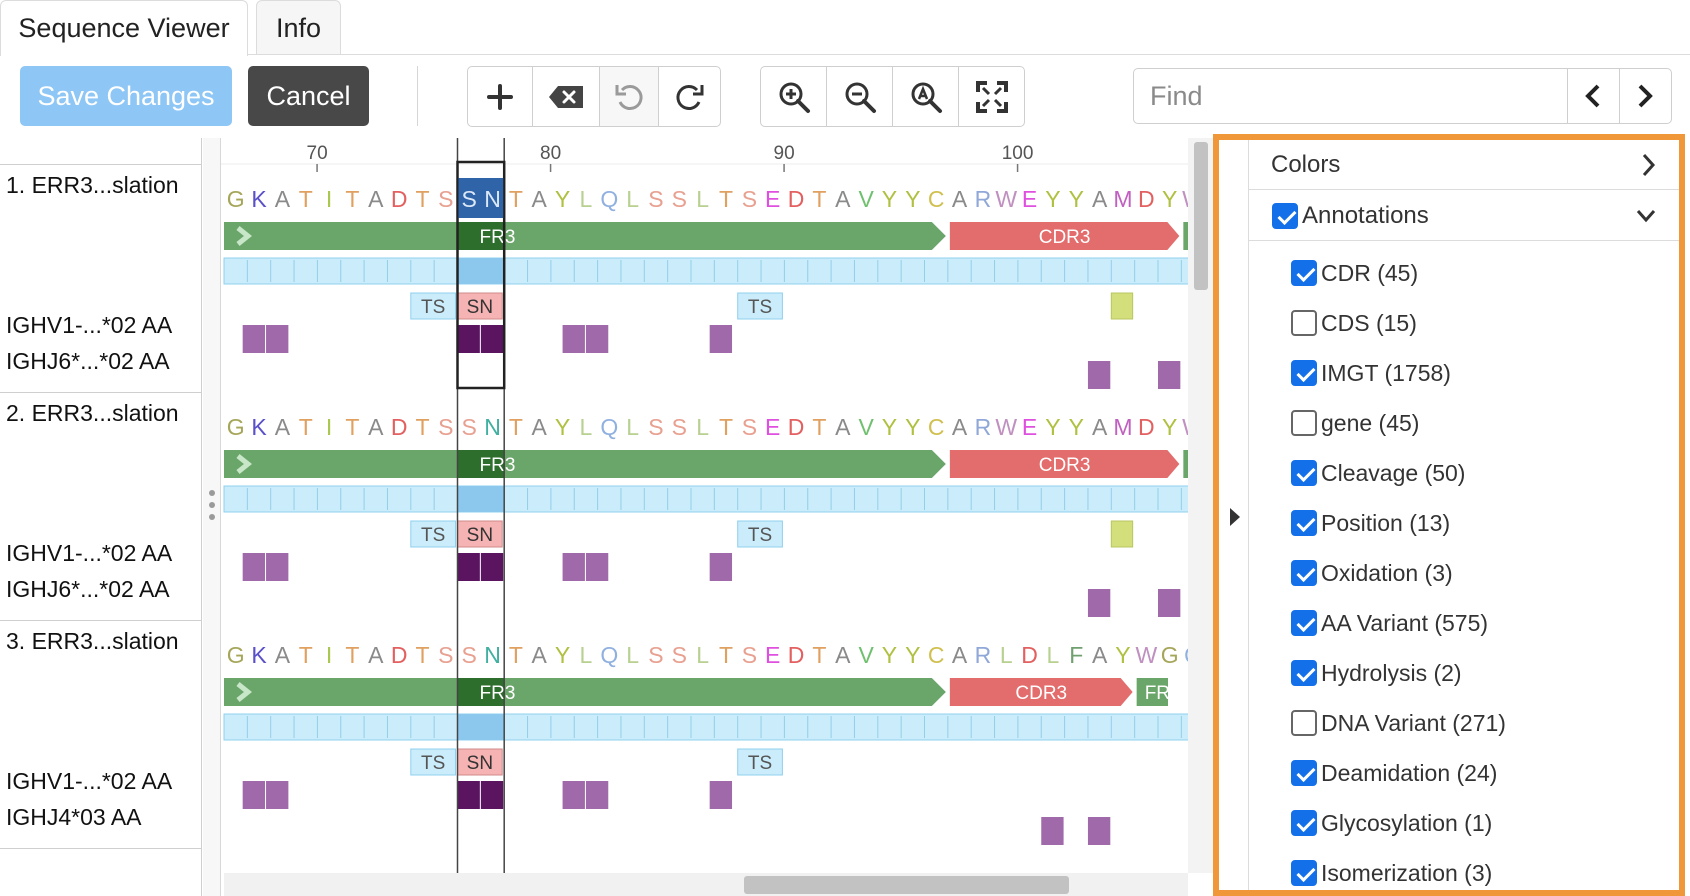  What do you see at coordinates (1365, 215) in the screenshot?
I see `annotations-label: Annotations` at bounding box center [1365, 215].